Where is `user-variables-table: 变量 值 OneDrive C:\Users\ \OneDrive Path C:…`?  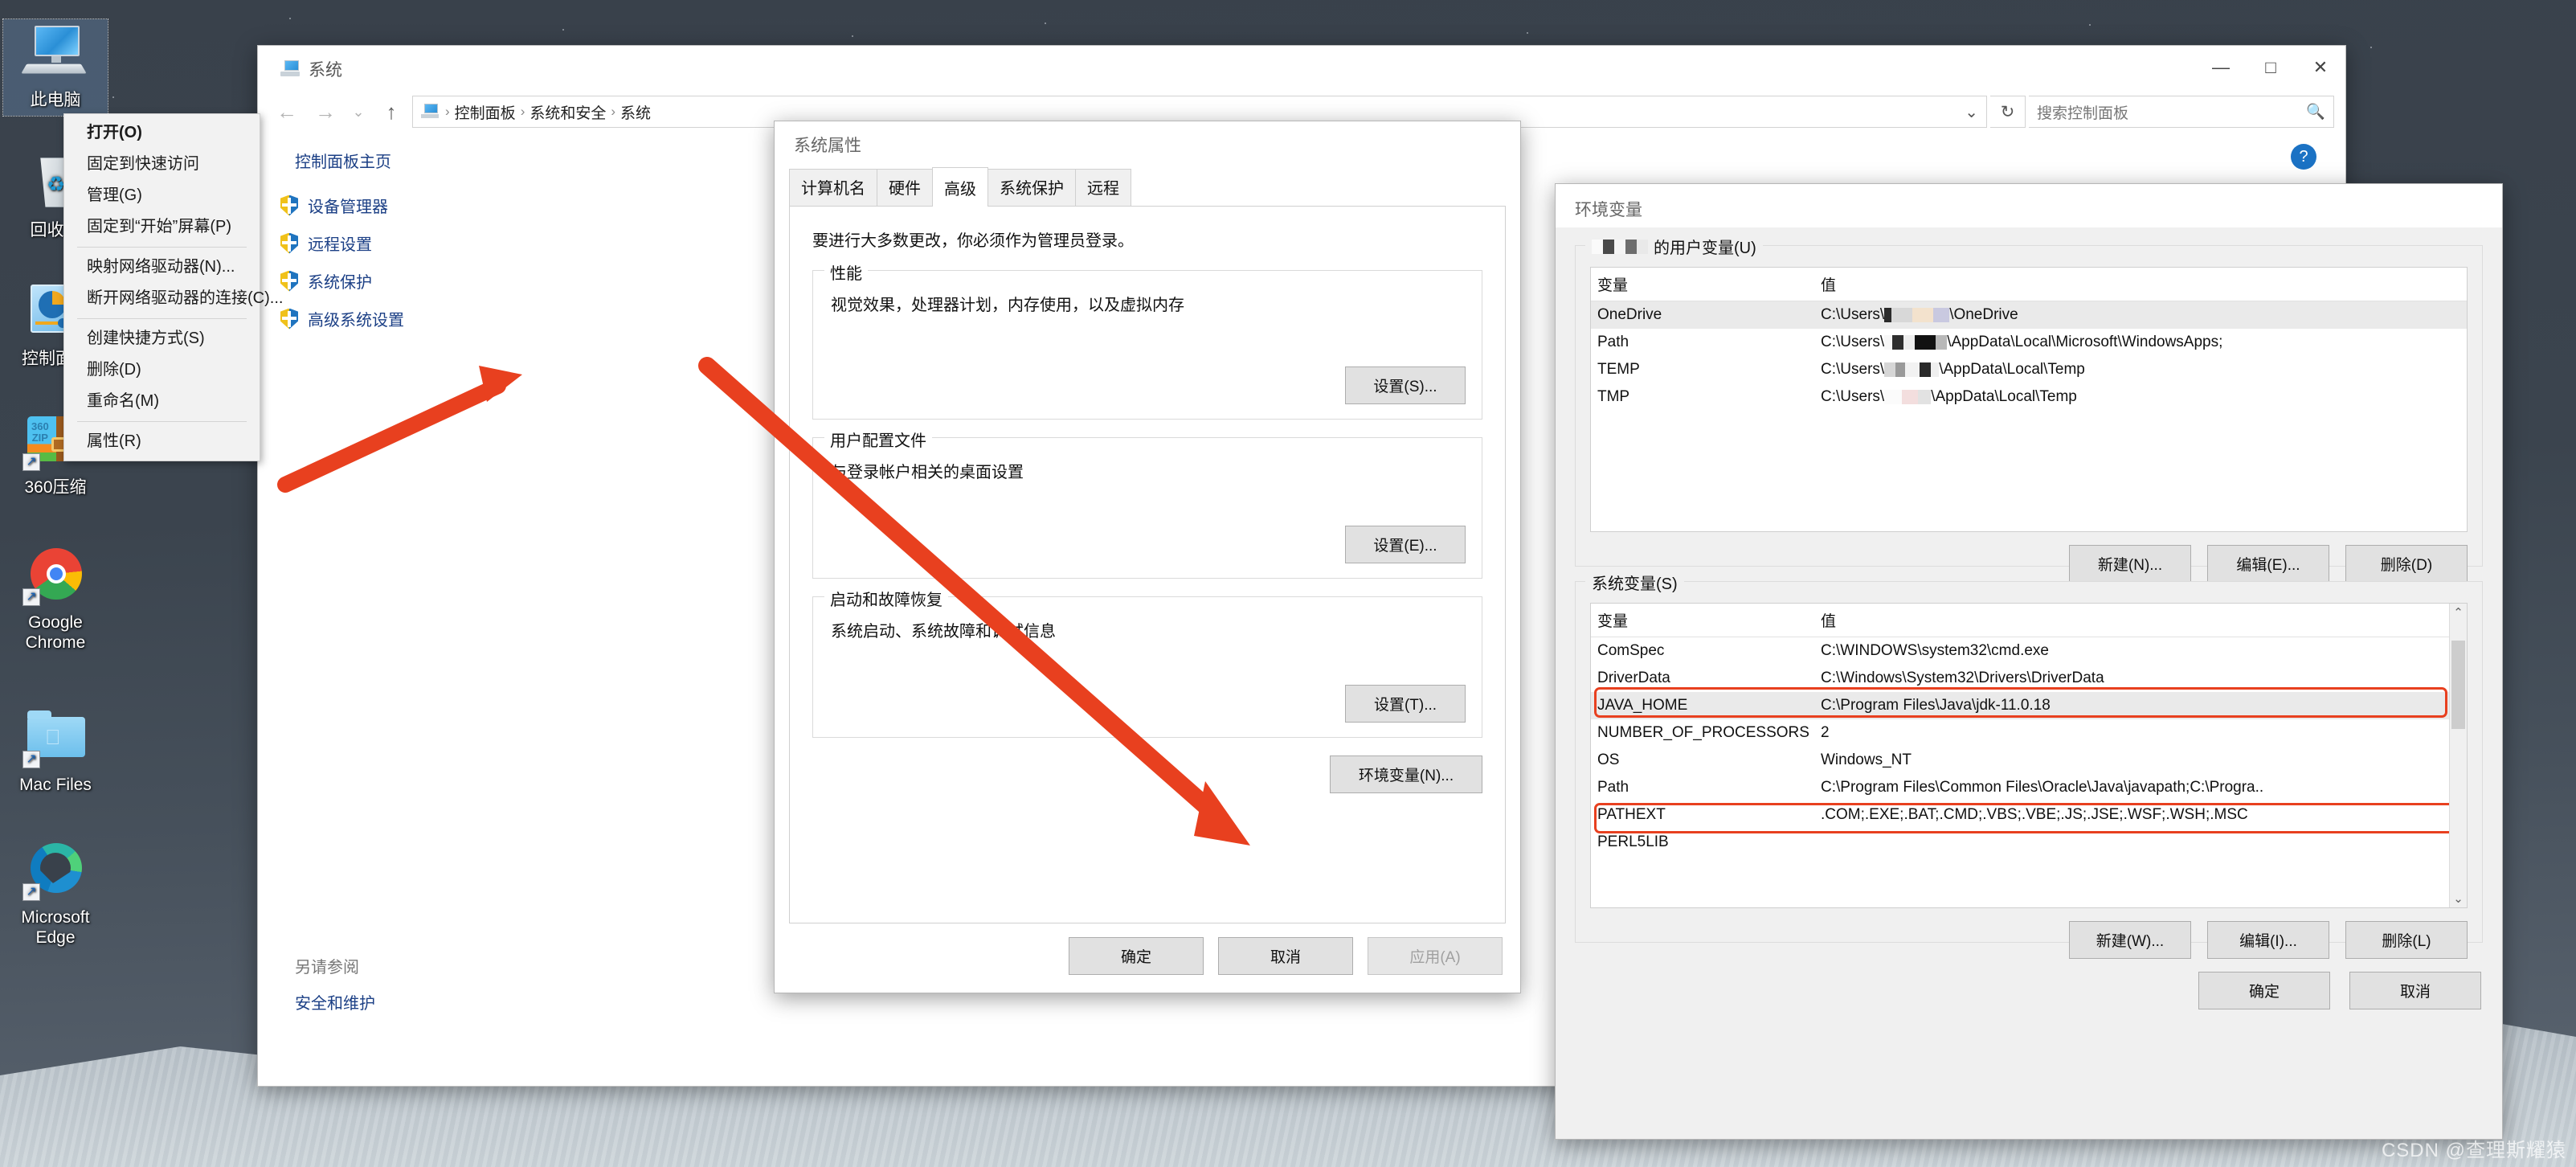
user-variables-table: 变量 值 OneDrive C:\Users\ \OneDrive Path C:… is located at coordinates (2029, 400).